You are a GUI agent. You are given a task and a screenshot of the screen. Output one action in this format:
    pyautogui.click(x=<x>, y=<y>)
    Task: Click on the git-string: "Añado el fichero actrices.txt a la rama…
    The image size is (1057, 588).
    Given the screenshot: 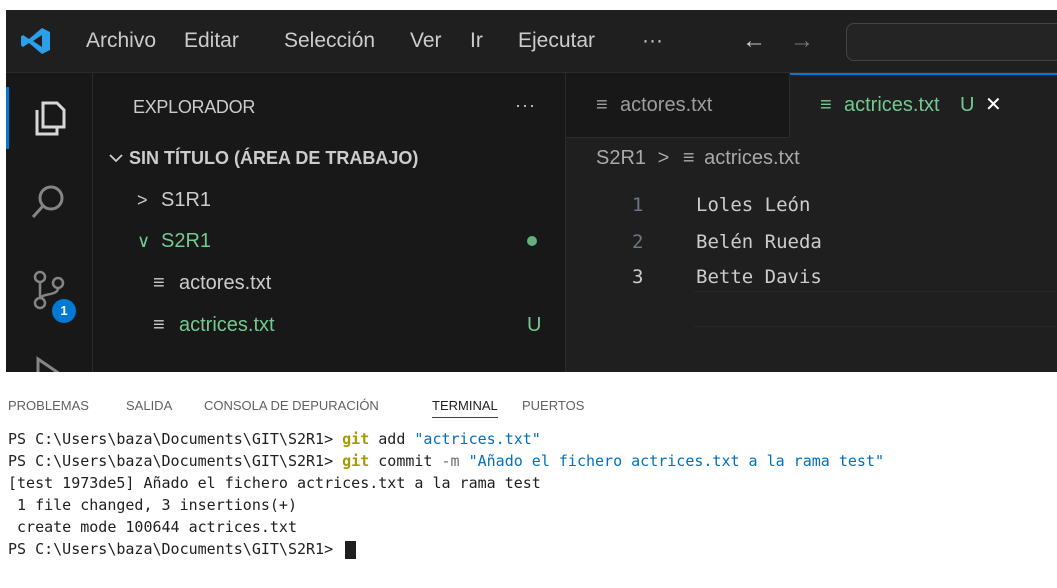 What is the action you would take?
    pyautogui.click(x=671, y=461)
    